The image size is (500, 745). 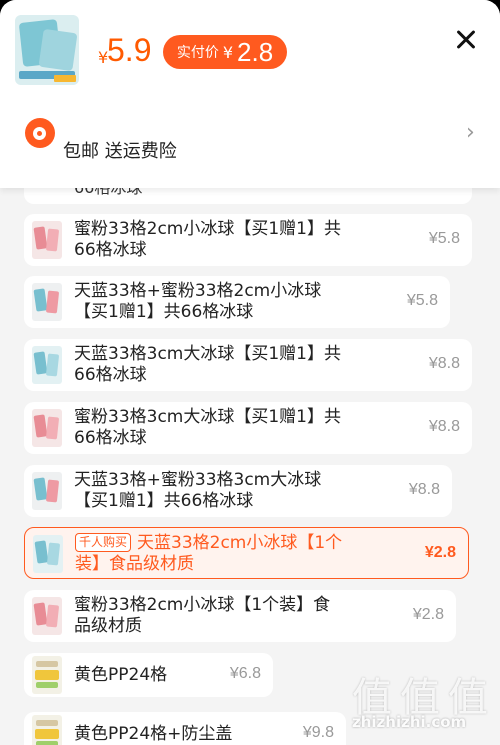 I want to click on final-price-pill: 实付价 ¥ 2.8, so click(x=225, y=52).